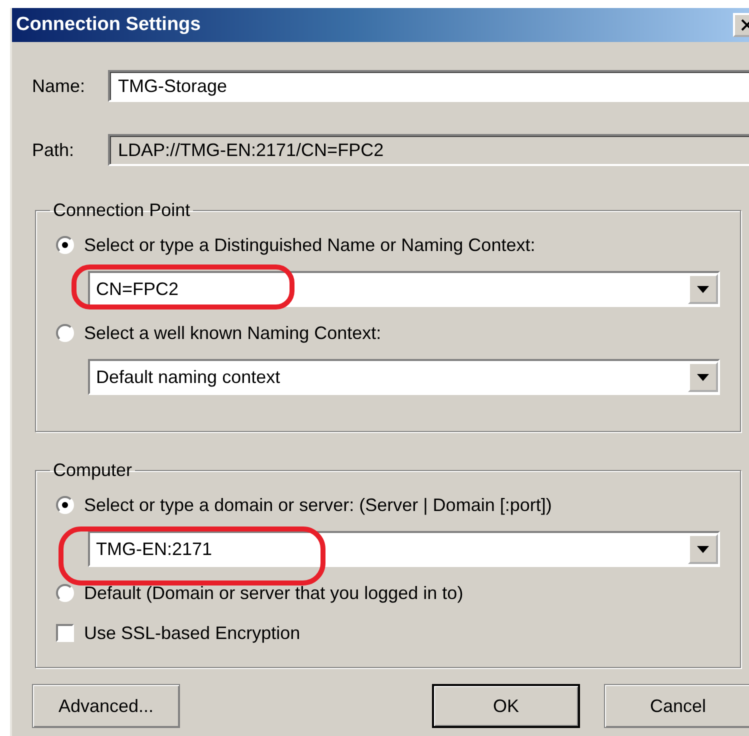 This screenshot has width=749, height=736. Describe the element at coordinates (404, 289) in the screenshot. I see `combo-box: CN=FPC2` at that location.